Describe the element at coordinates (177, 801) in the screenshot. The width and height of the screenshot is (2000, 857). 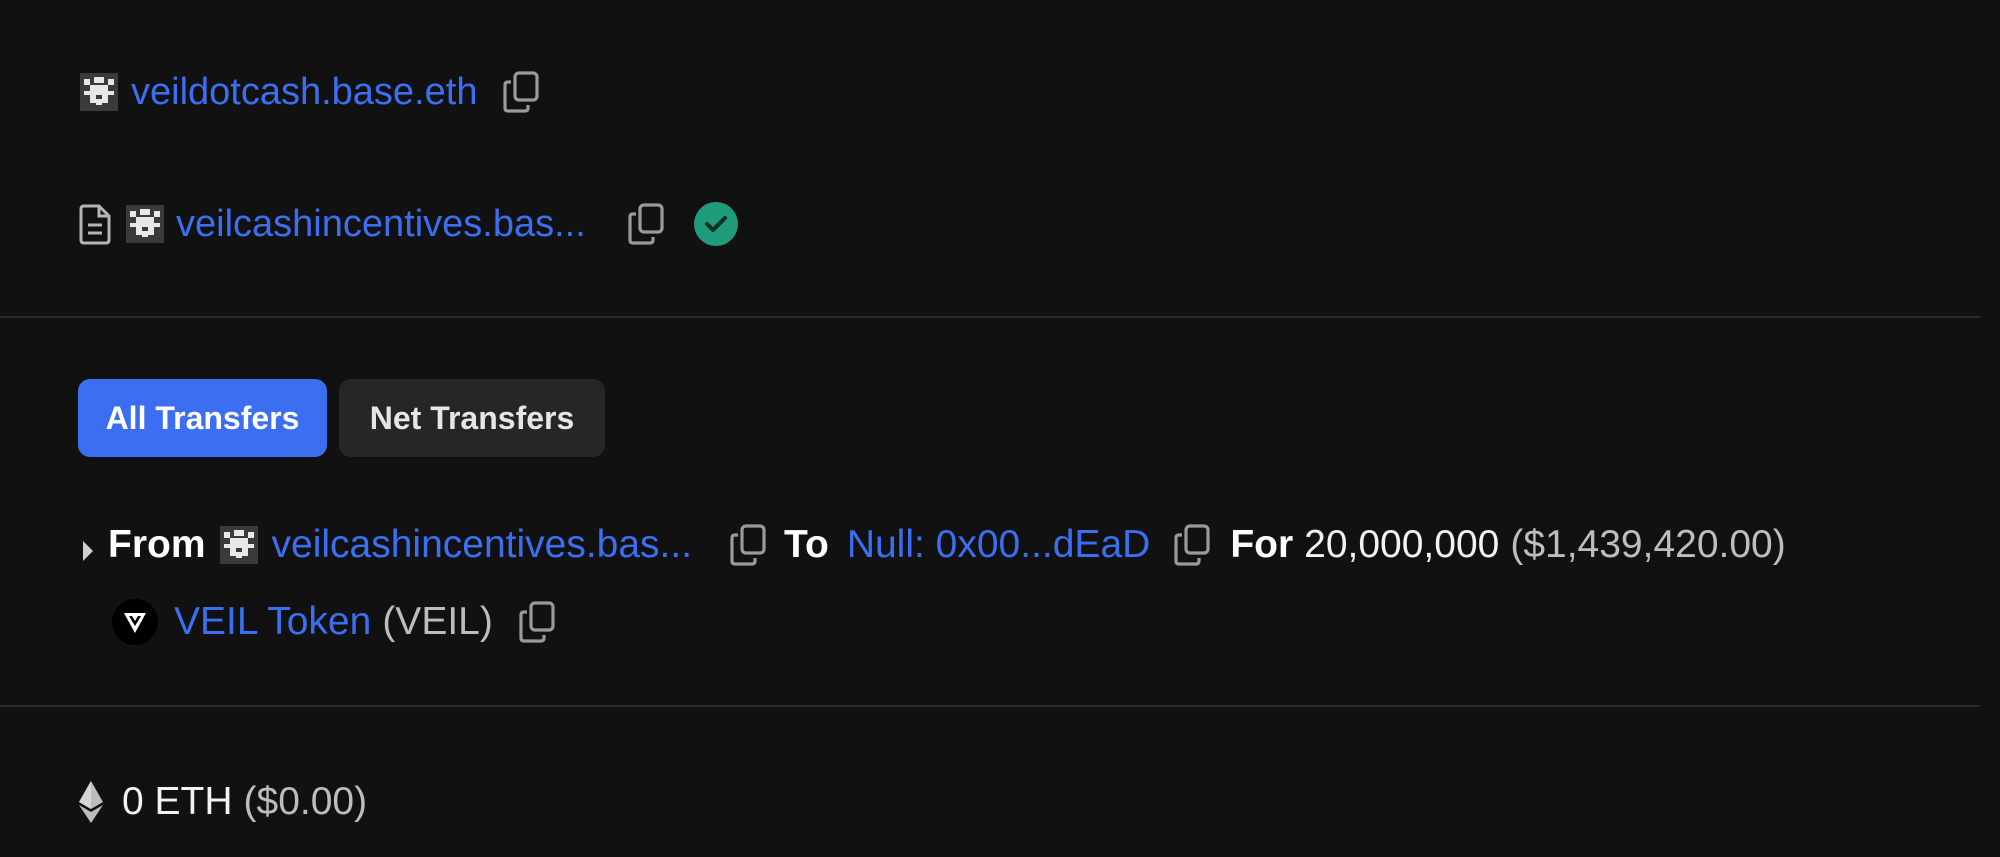
I see `eth-value: 0 ETH` at that location.